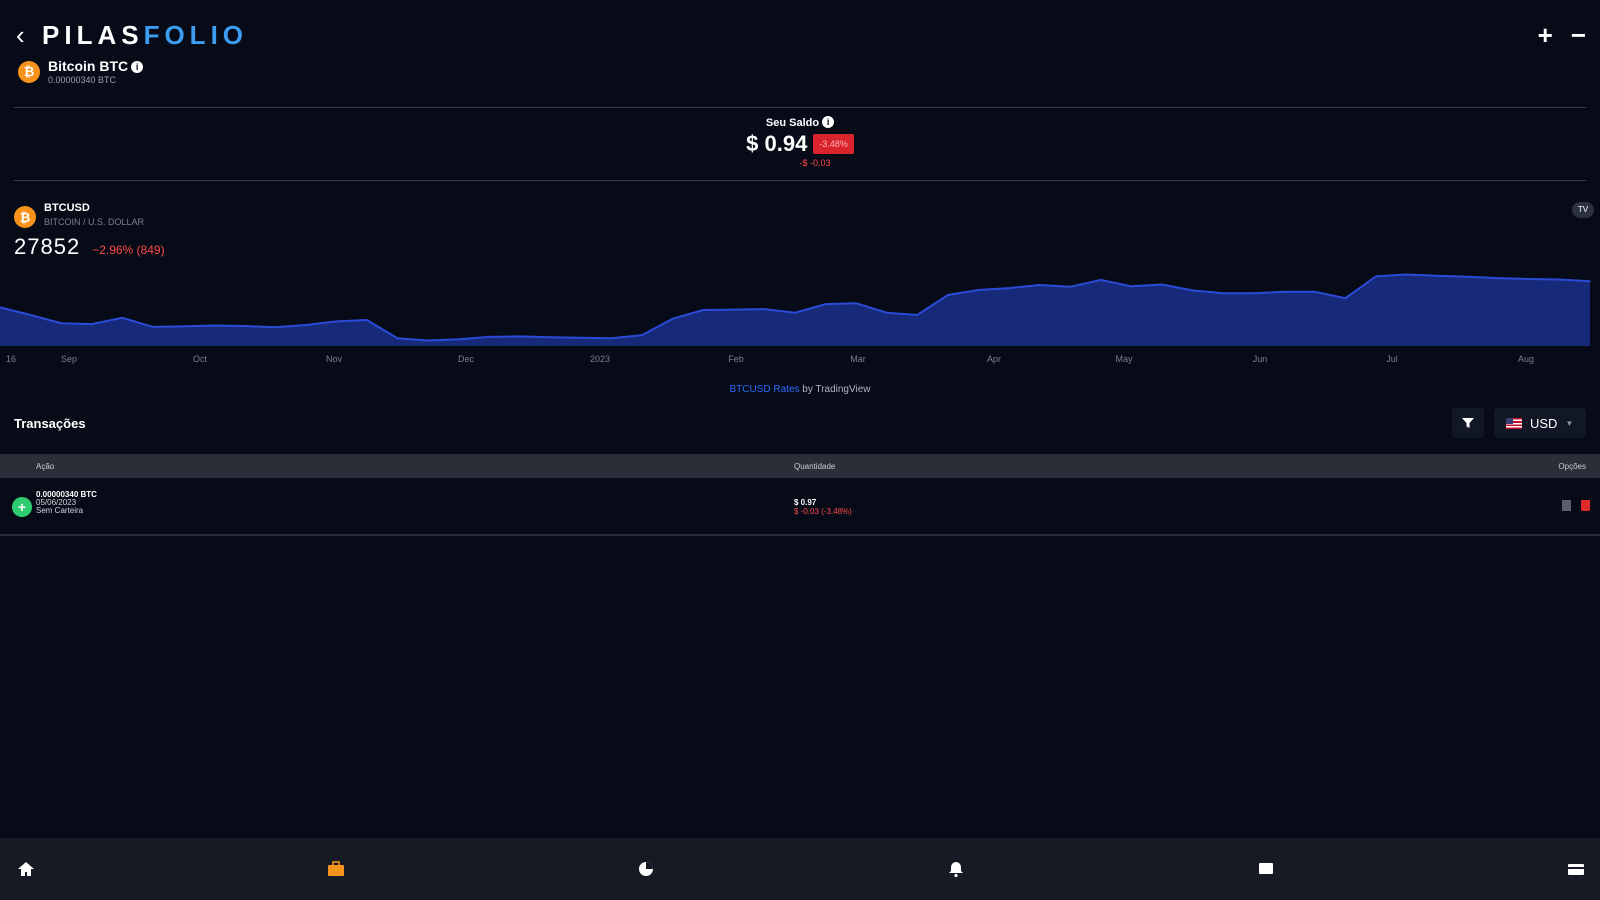  I want to click on balance-label: Seu Saldo i, so click(800, 122).